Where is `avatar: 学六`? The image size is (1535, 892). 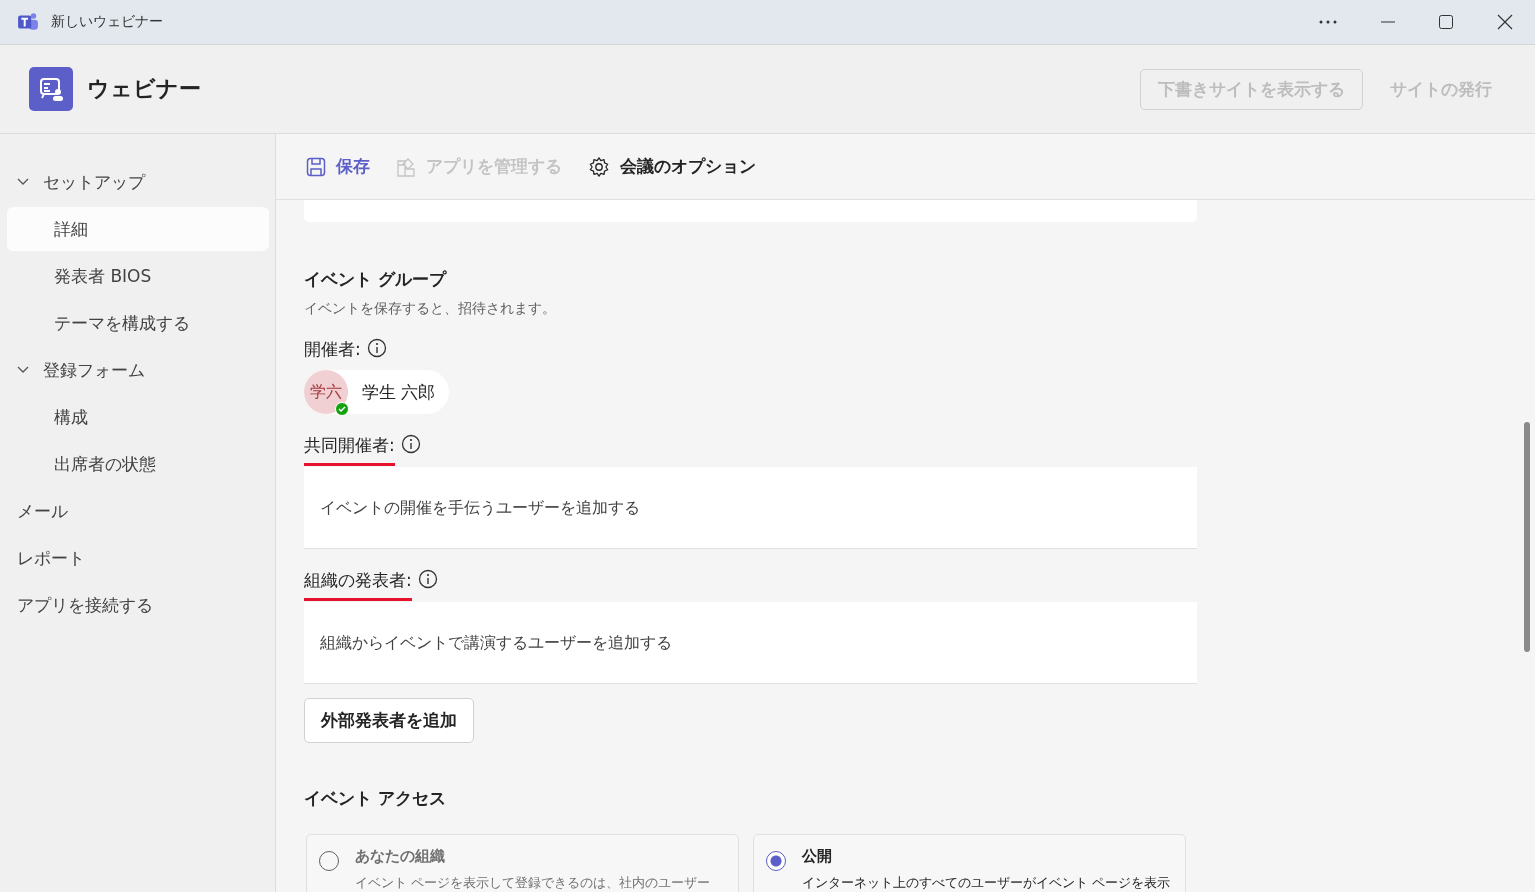 avatar: 学六 is located at coordinates (326, 392).